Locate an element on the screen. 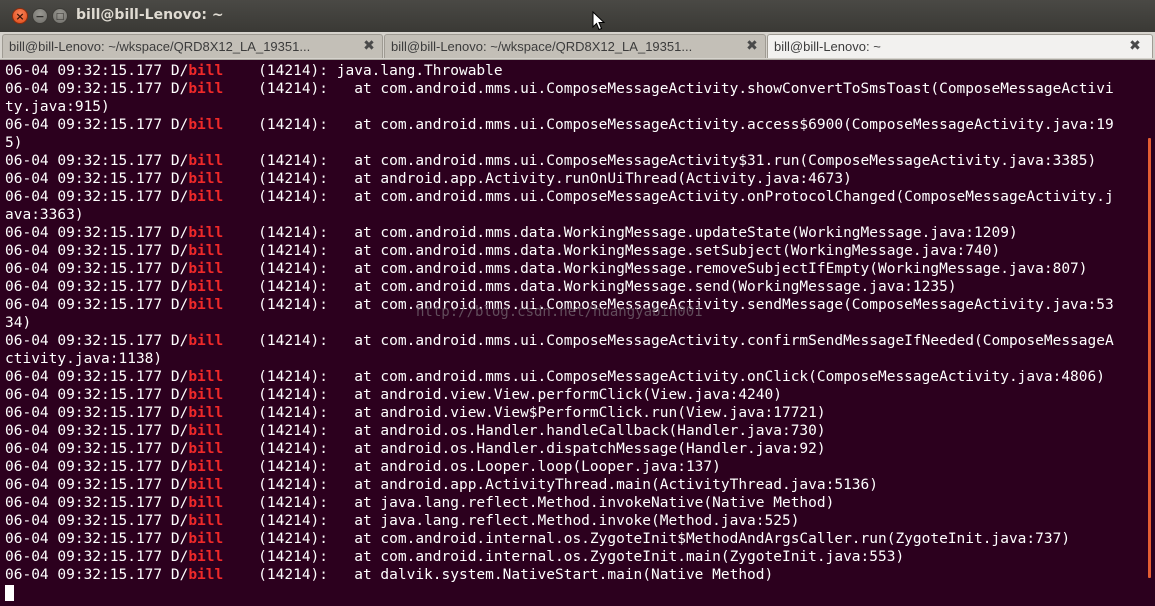 Image resolution: width=1155 pixels, height=606 pixels. log-line-continuation: 34) is located at coordinates (18, 323).